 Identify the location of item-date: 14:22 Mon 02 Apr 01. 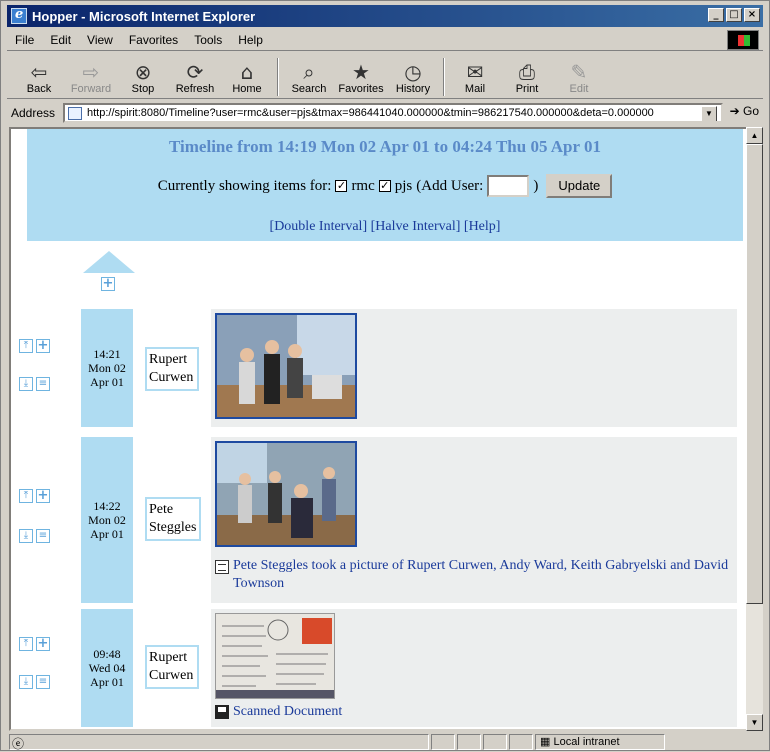
(107, 520).